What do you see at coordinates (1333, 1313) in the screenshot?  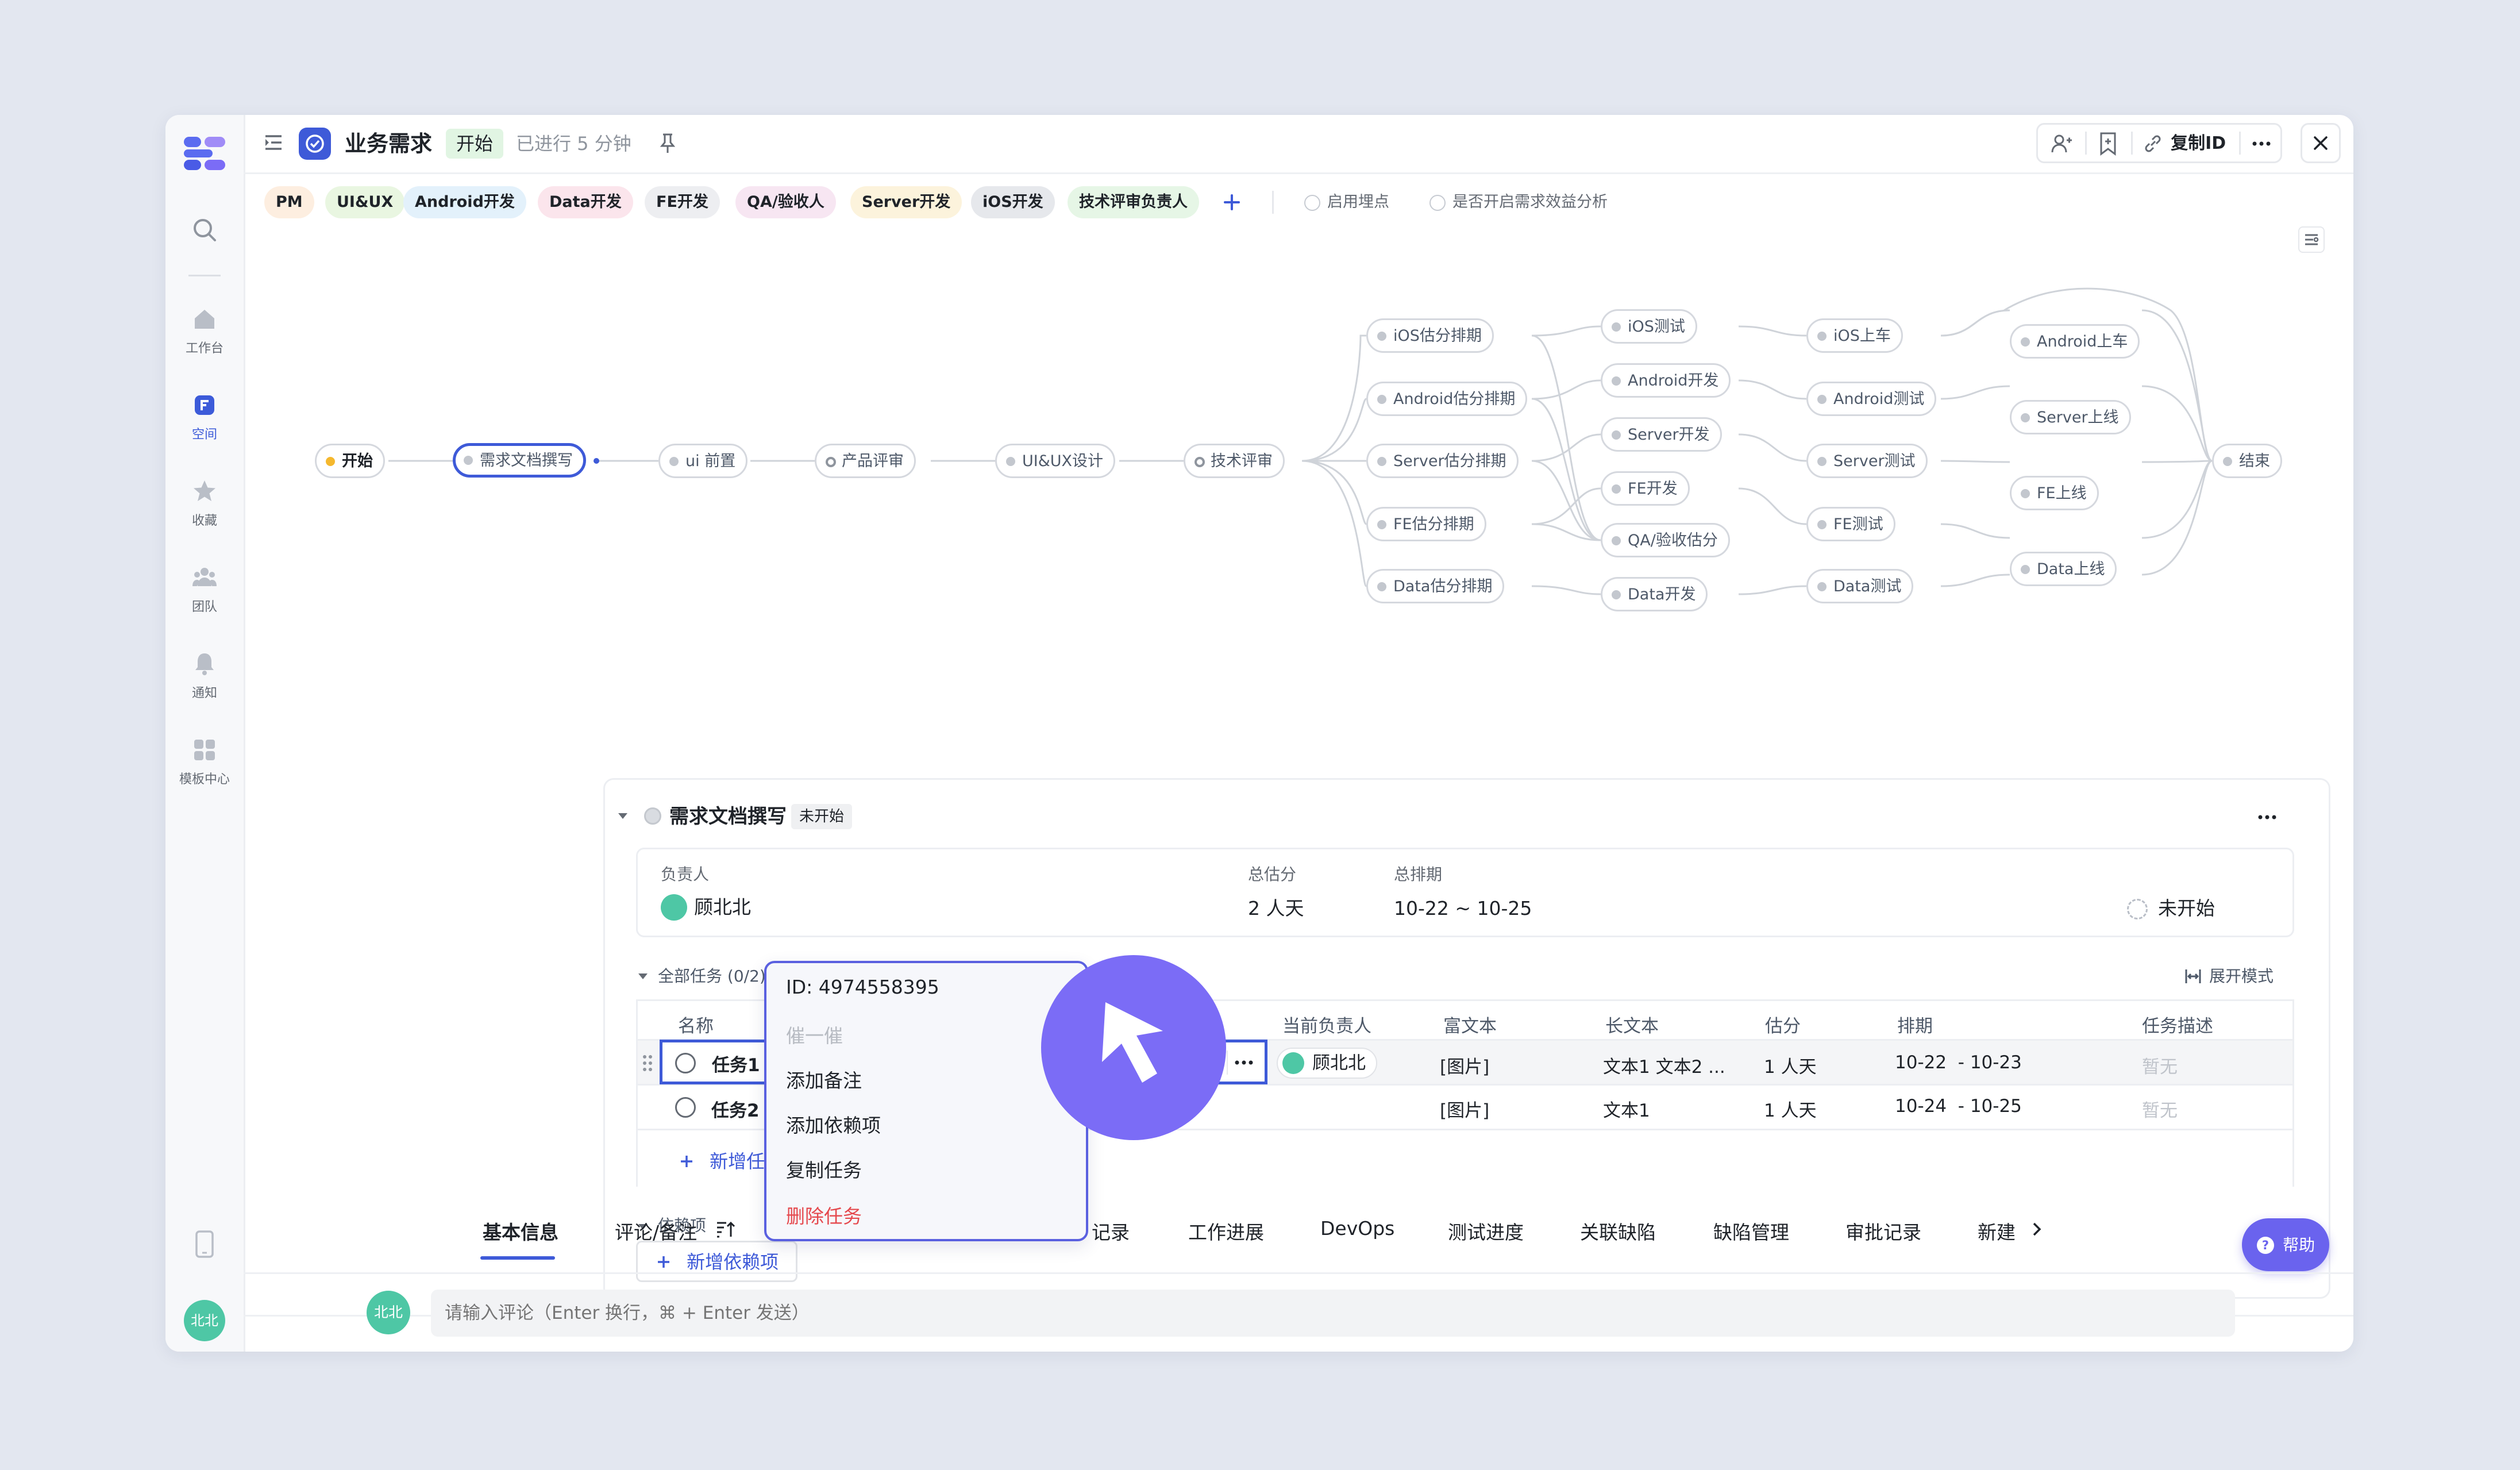 I see `comment-input` at bounding box center [1333, 1313].